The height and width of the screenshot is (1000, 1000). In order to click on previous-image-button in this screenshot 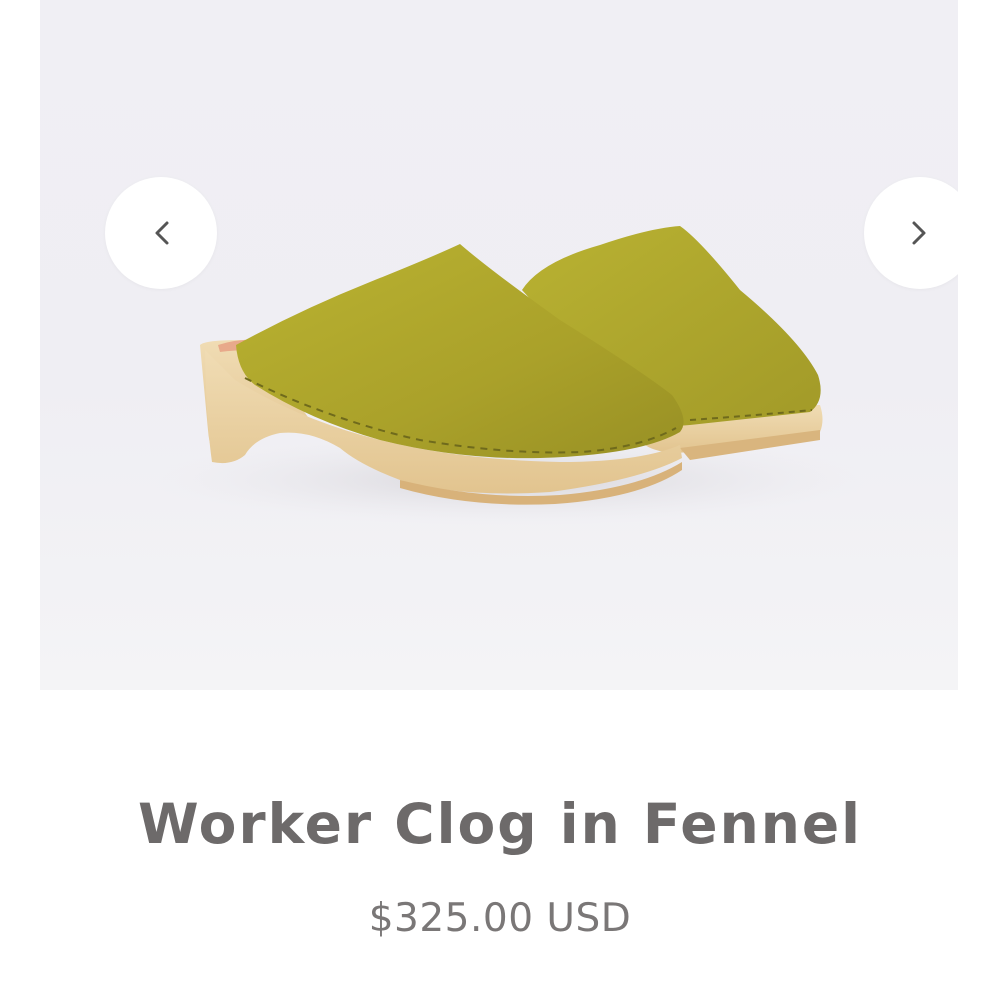, I will do `click(161, 233)`.